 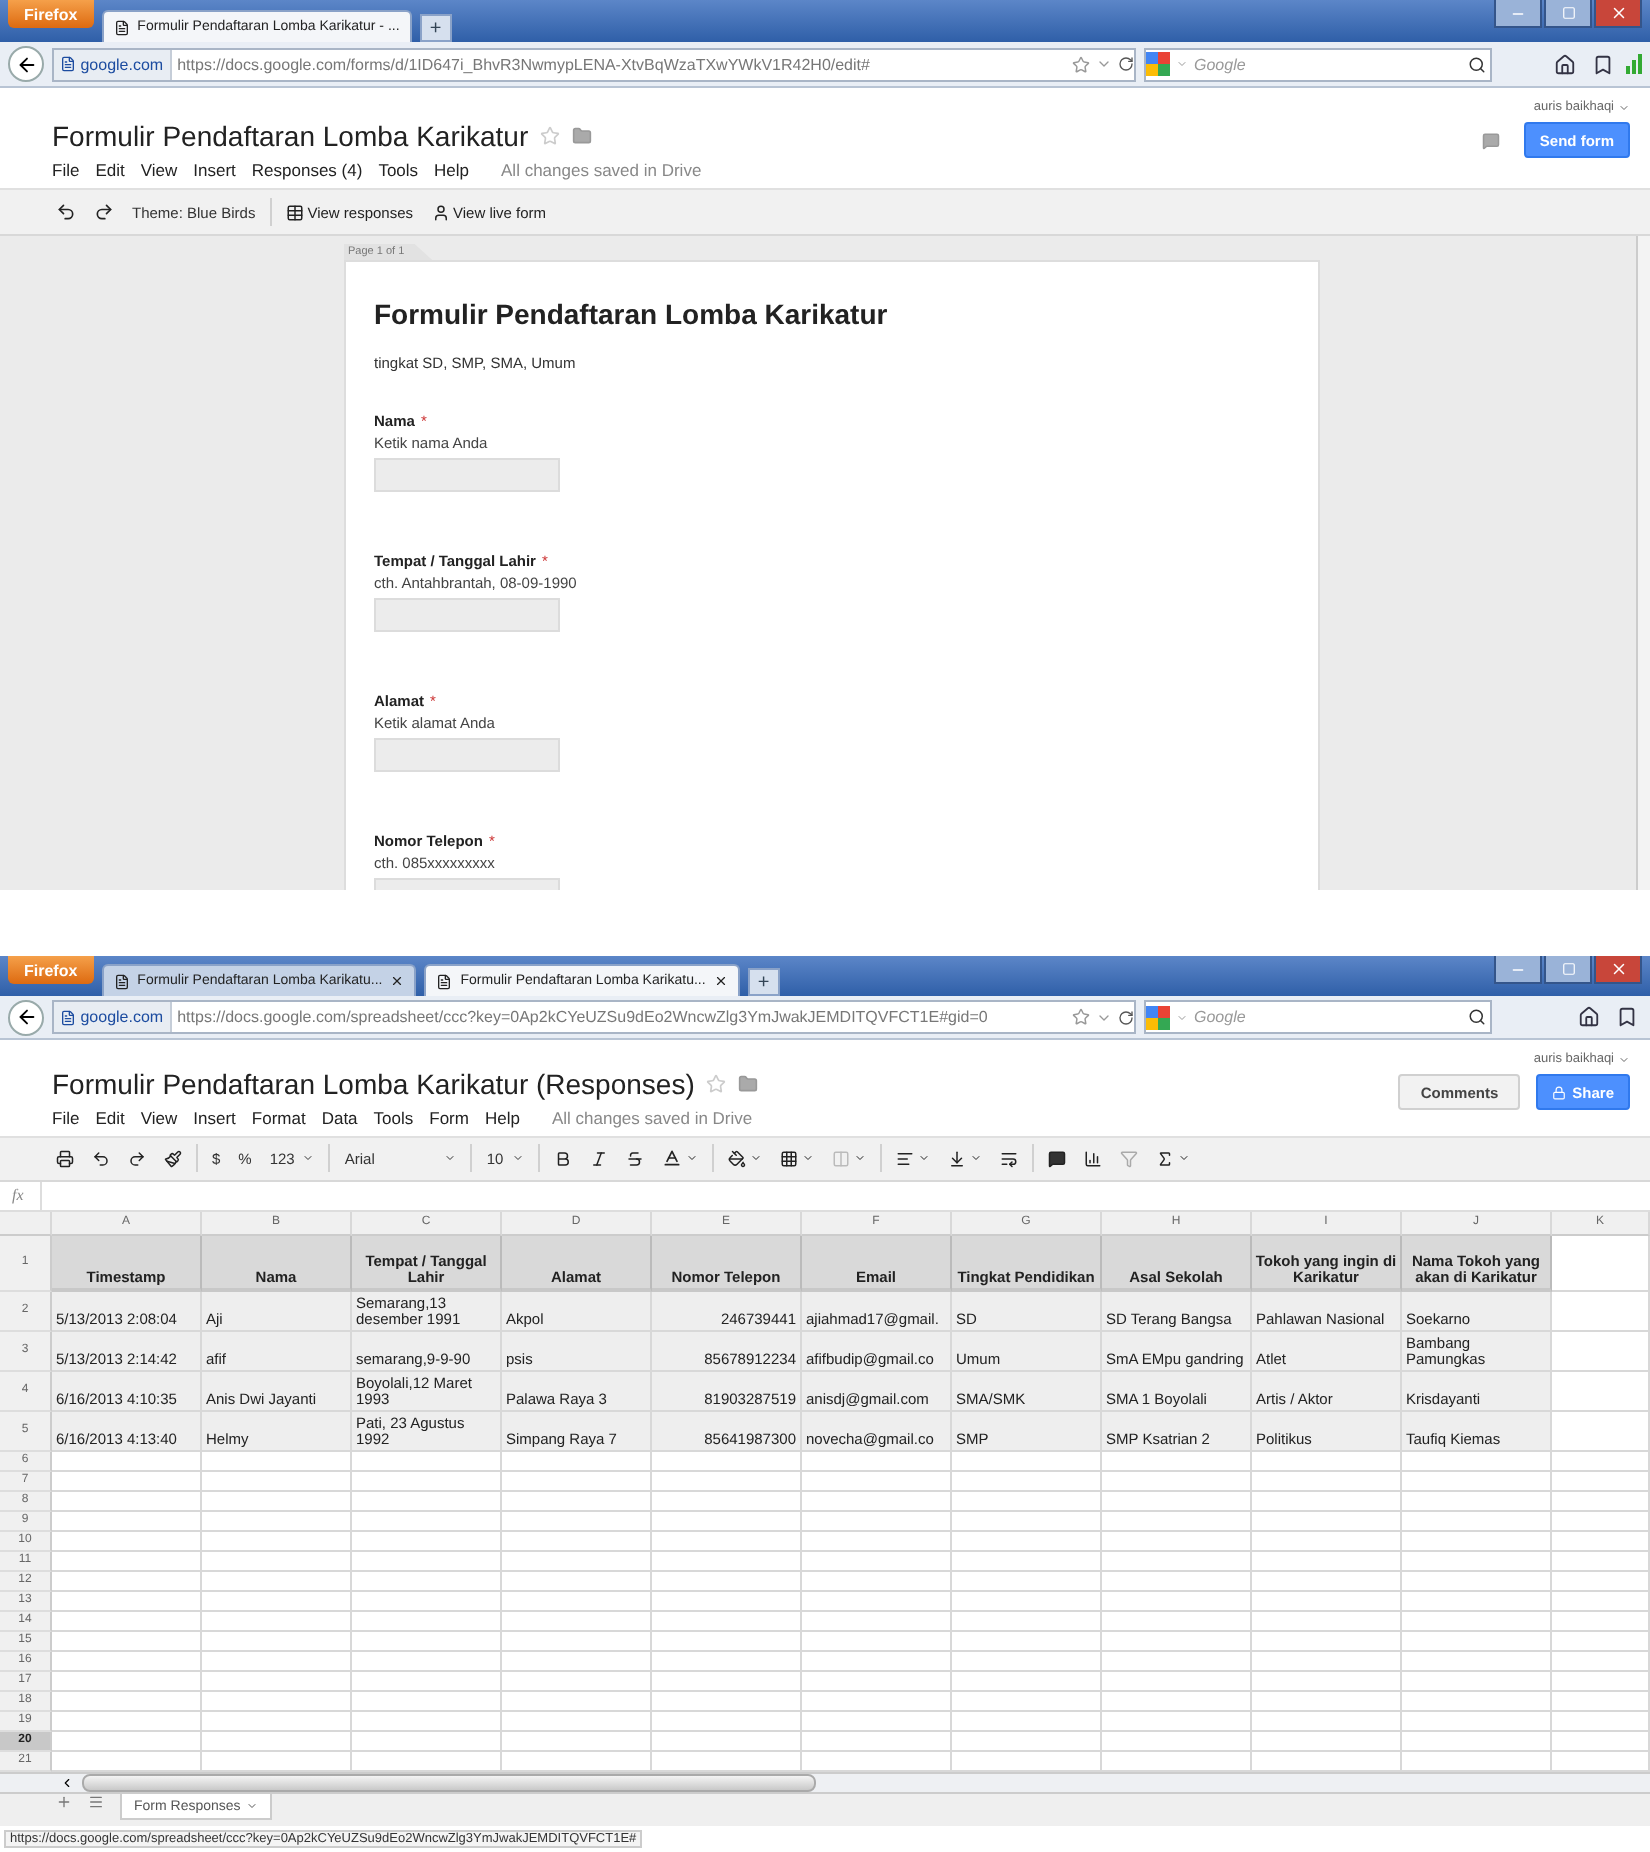 I want to click on lock-icon, so click(x=1559, y=1092).